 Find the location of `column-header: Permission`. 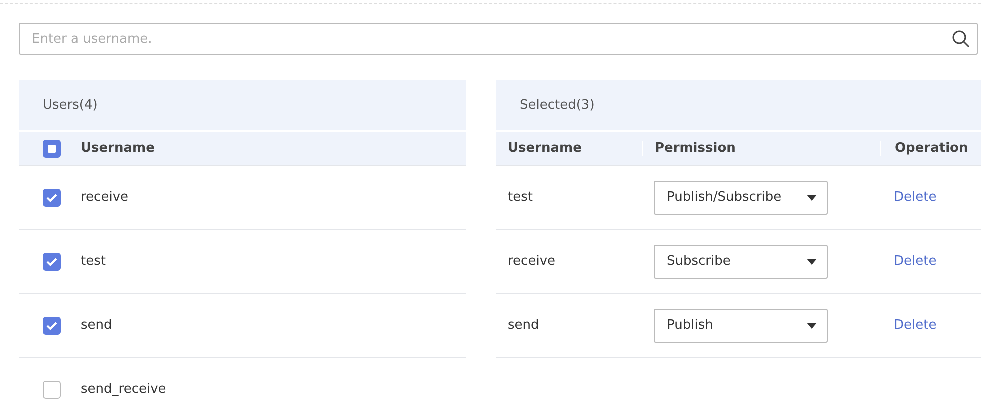

column-header: Permission is located at coordinates (761, 148).